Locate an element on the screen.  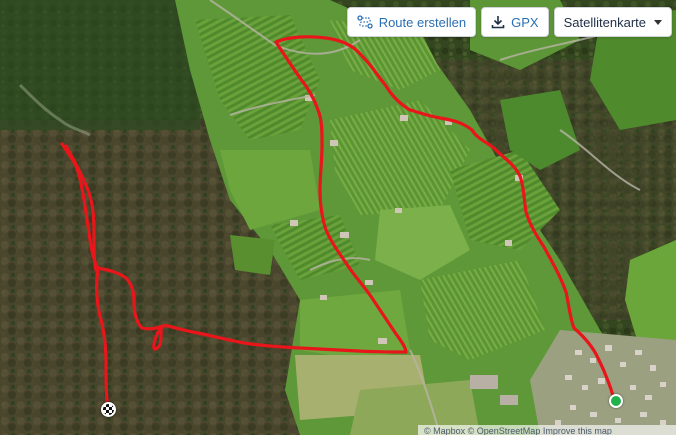
finish-marker is located at coordinates (108, 409).